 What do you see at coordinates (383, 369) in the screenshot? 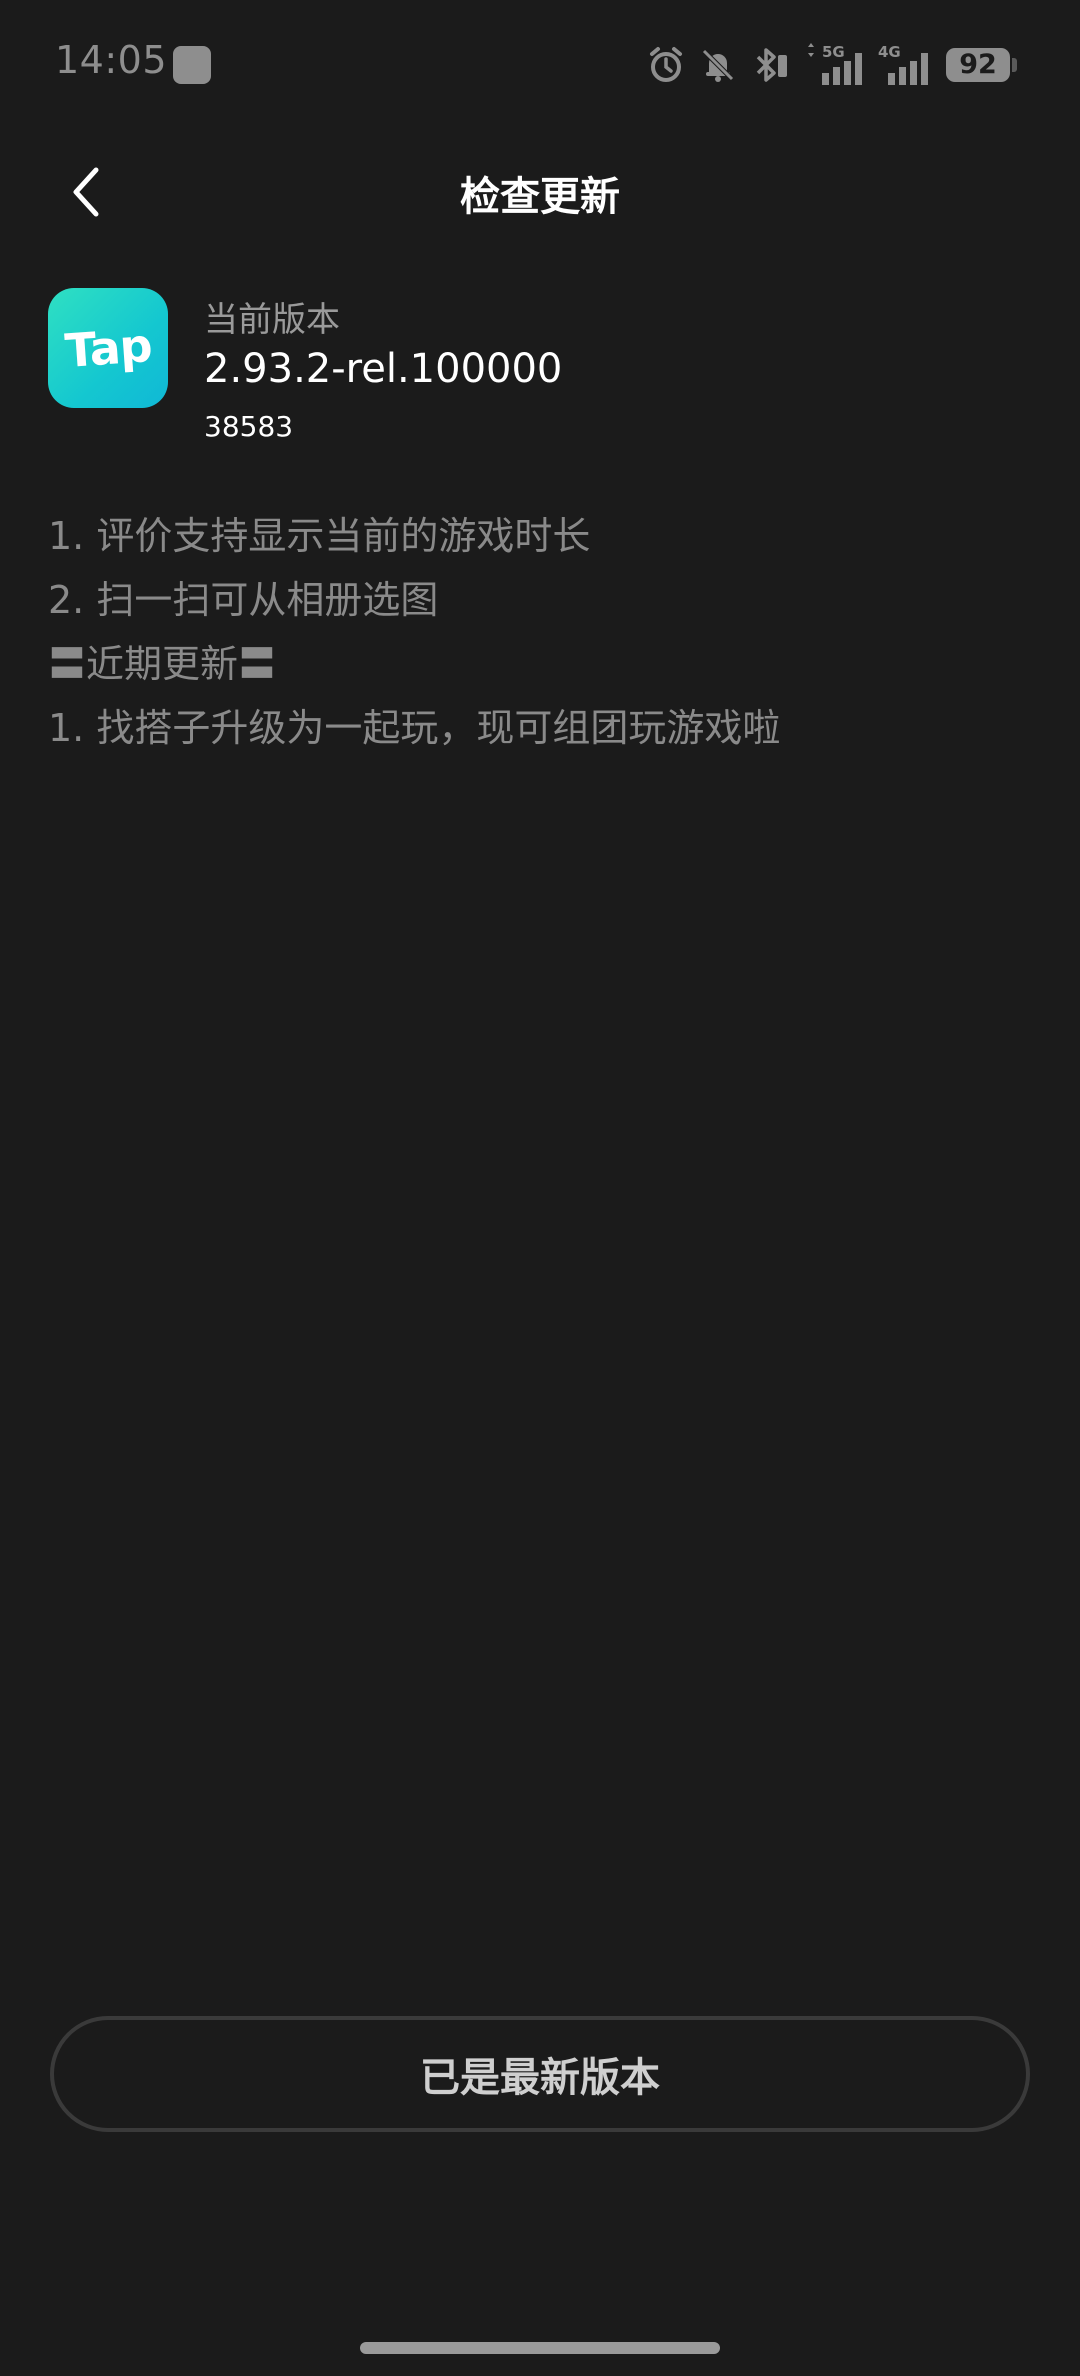
I see `version-number: 2.93.2-rel.100000` at bounding box center [383, 369].